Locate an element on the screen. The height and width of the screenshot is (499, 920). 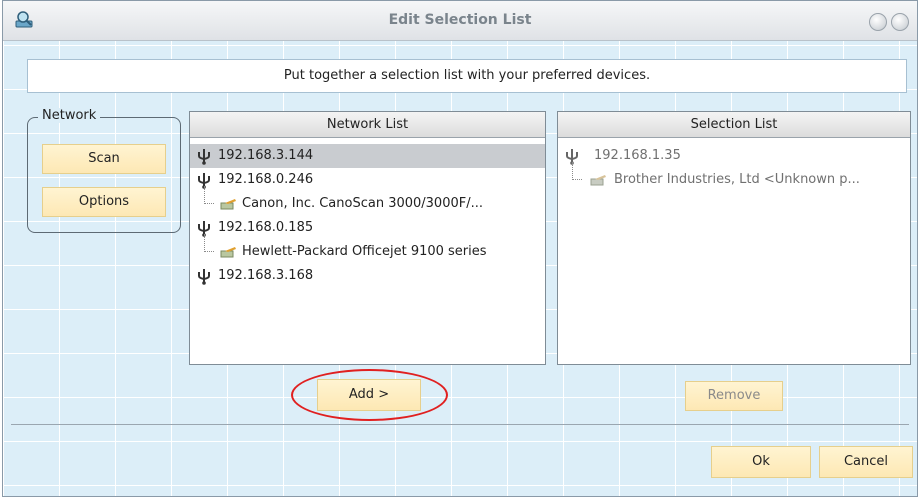
network-list-device-label: Hewlett-Packard Officejet 9100 series is located at coordinates (364, 251).